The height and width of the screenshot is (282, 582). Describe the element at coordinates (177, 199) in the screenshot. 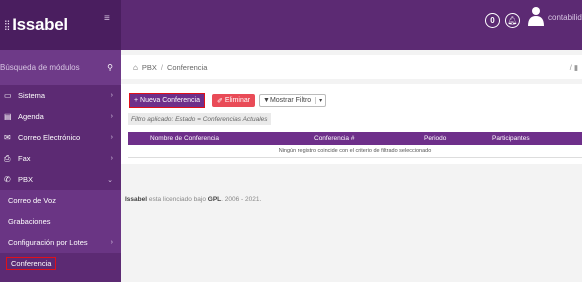

I see `footer-text: esta licenciado bajo` at that location.